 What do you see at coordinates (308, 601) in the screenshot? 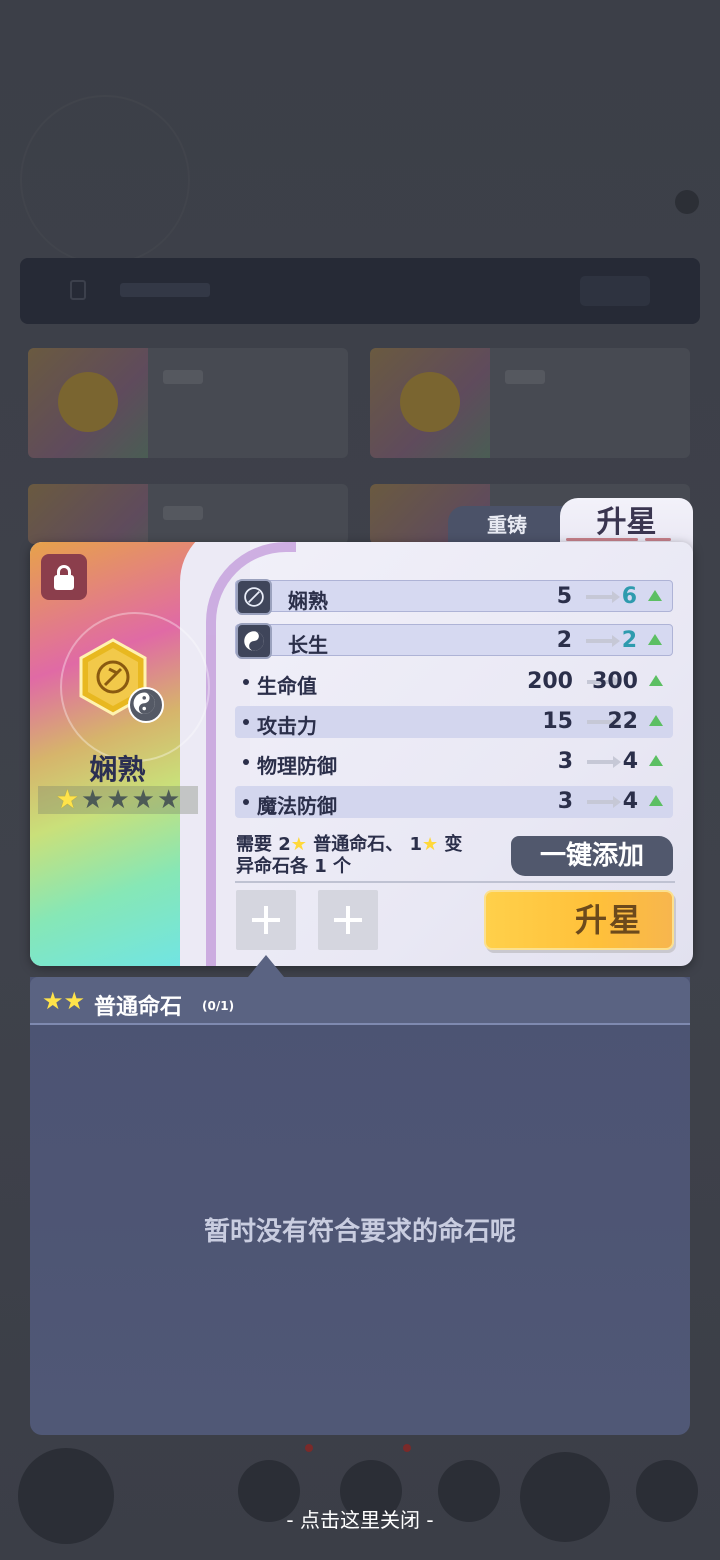
I see `stat-label: 娴熟` at bounding box center [308, 601].